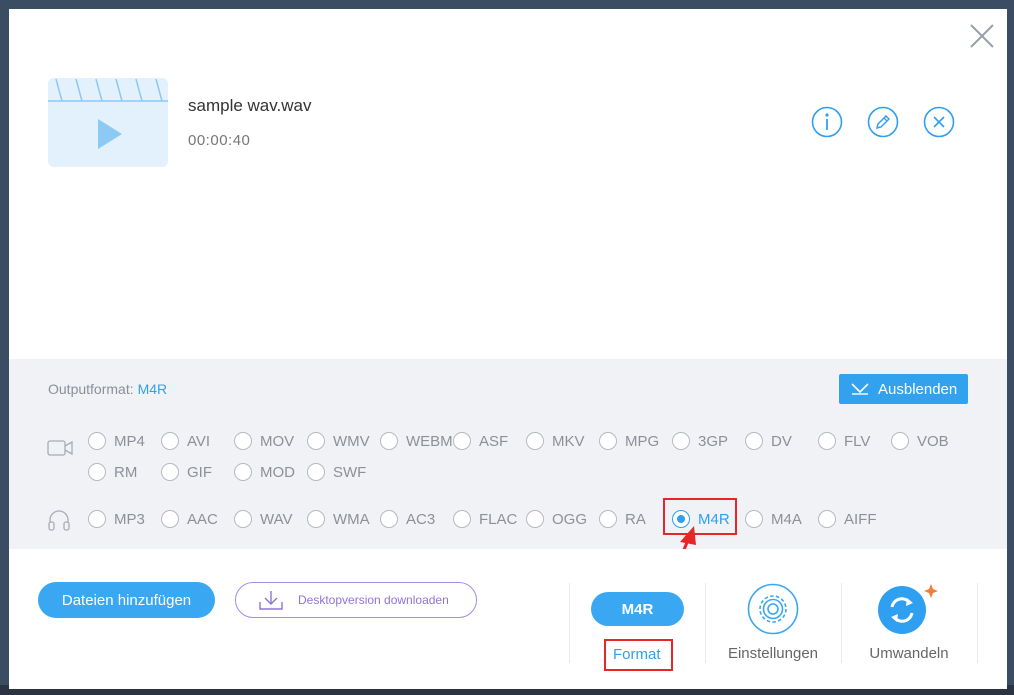 This screenshot has width=1014, height=695. What do you see at coordinates (126, 472) in the screenshot?
I see `format-option-label: RM` at bounding box center [126, 472].